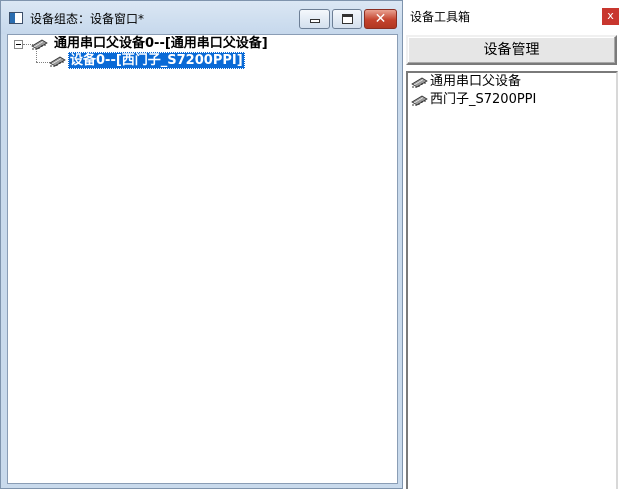 Image resolution: width=622 pixels, height=489 pixels. I want to click on tree-node-label-selected: 设备0--[西门子_S7200PPI], so click(156, 60).